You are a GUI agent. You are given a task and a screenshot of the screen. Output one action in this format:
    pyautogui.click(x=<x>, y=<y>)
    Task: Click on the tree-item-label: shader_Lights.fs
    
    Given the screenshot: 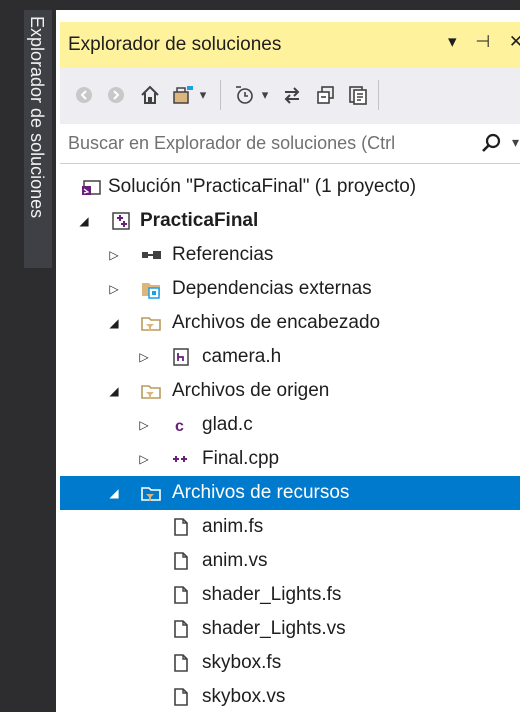 What is the action you would take?
    pyautogui.click(x=272, y=594)
    